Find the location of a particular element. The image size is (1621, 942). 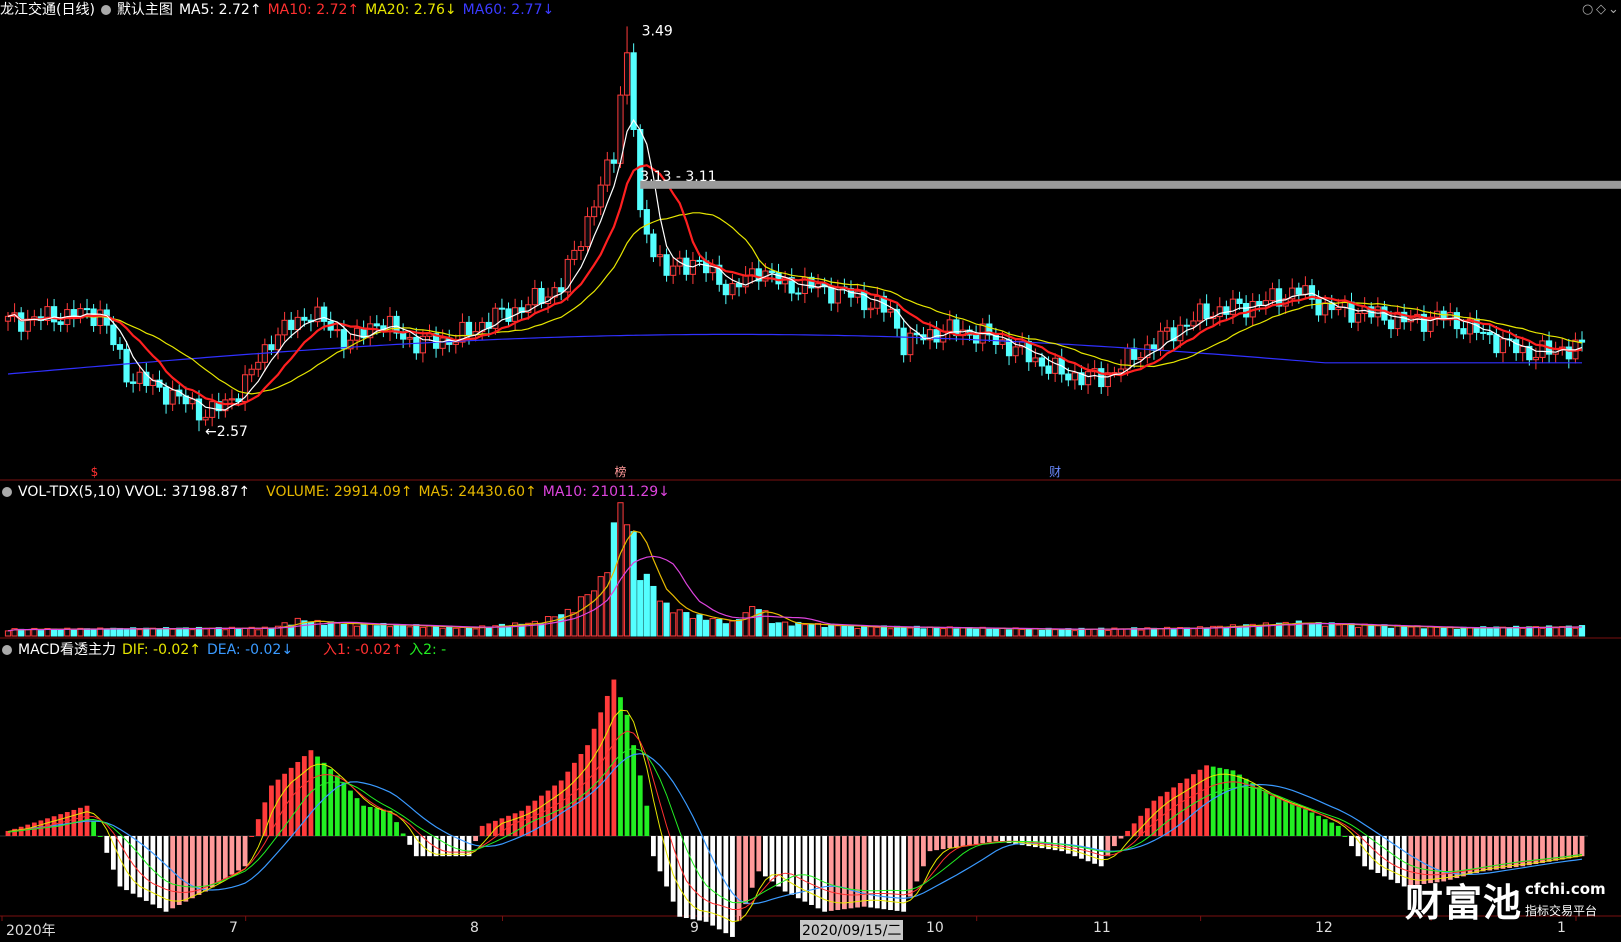

macd-indicator-name: MACD看透主力 is located at coordinates (67, 650).